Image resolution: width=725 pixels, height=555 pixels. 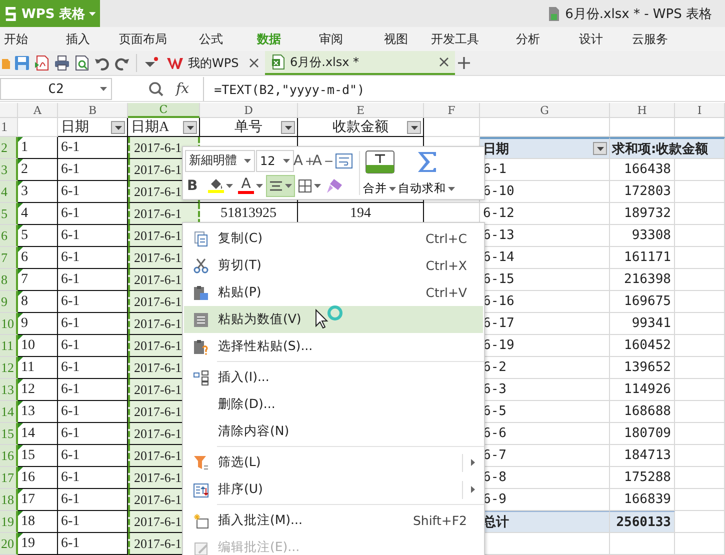 I want to click on table-cell: 2560133, so click(x=642, y=522).